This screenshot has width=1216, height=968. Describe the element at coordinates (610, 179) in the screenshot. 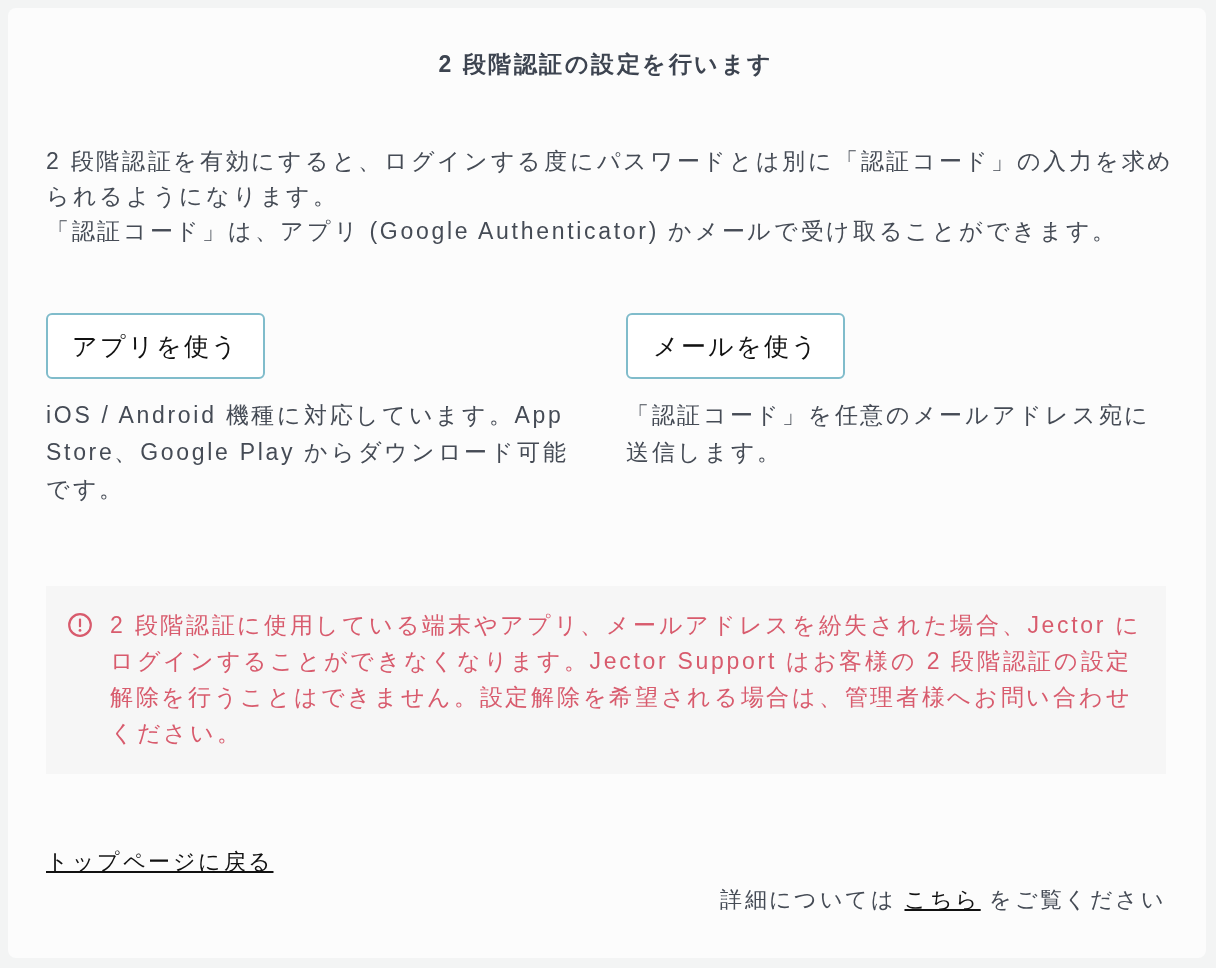

I see `intro-text: 2 段階認証を有効にすると、ログインする度にパスワードとは別に「認証コード」の入力を求められるようになります。` at that location.